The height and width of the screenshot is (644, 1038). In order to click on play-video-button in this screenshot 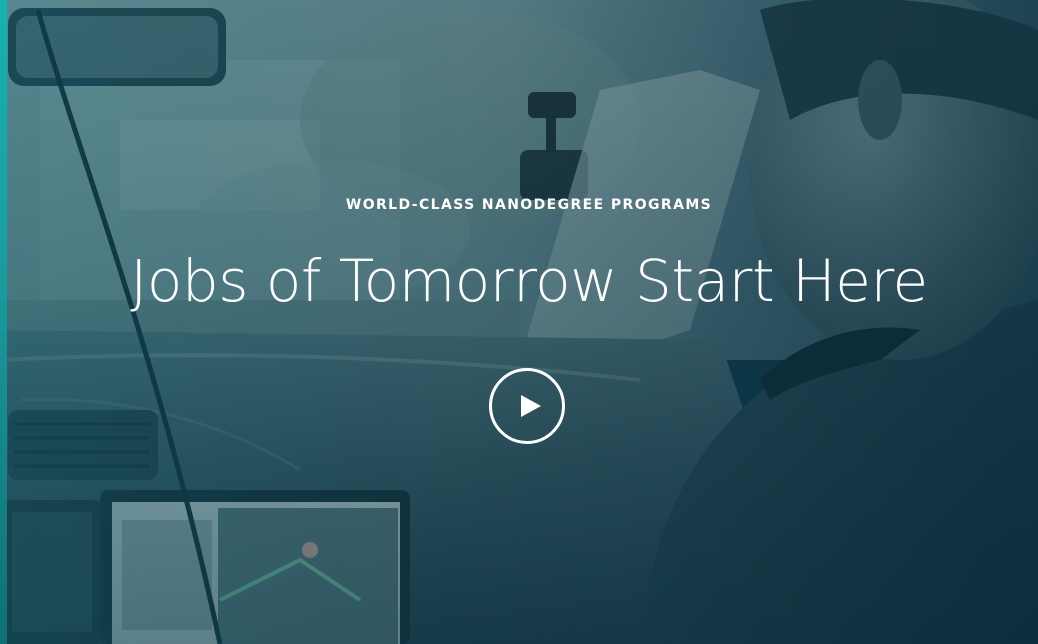, I will do `click(527, 406)`.